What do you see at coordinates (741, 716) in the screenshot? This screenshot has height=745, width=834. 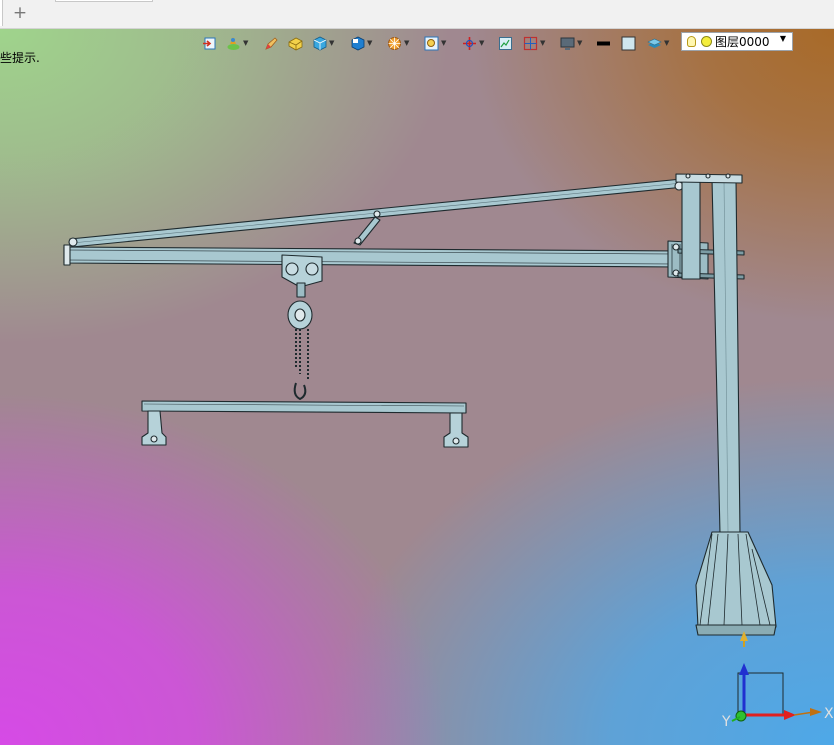 I see `triad-origin` at bounding box center [741, 716].